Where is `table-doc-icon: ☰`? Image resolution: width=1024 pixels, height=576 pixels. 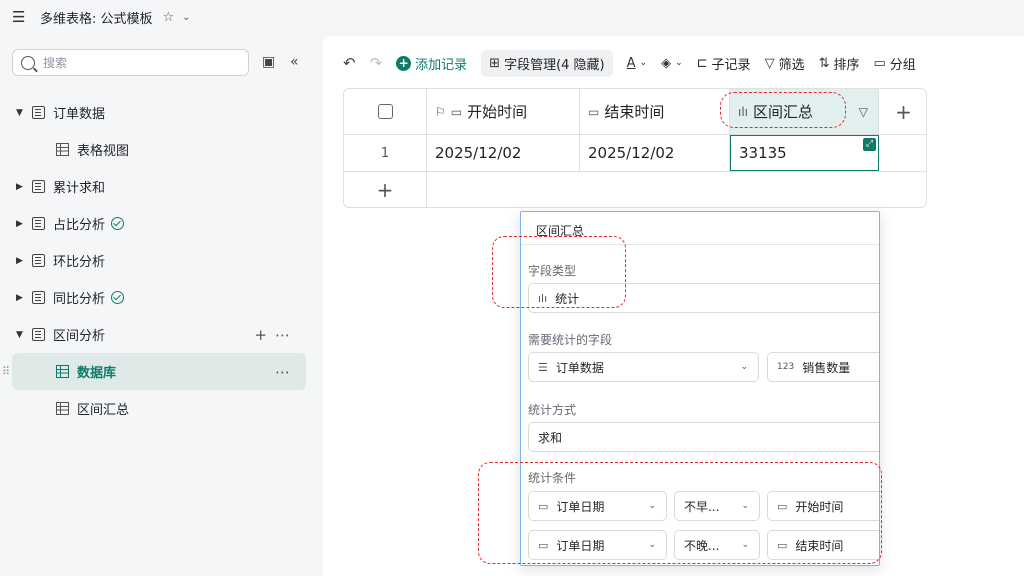 table-doc-icon: ☰ is located at coordinates (543, 367).